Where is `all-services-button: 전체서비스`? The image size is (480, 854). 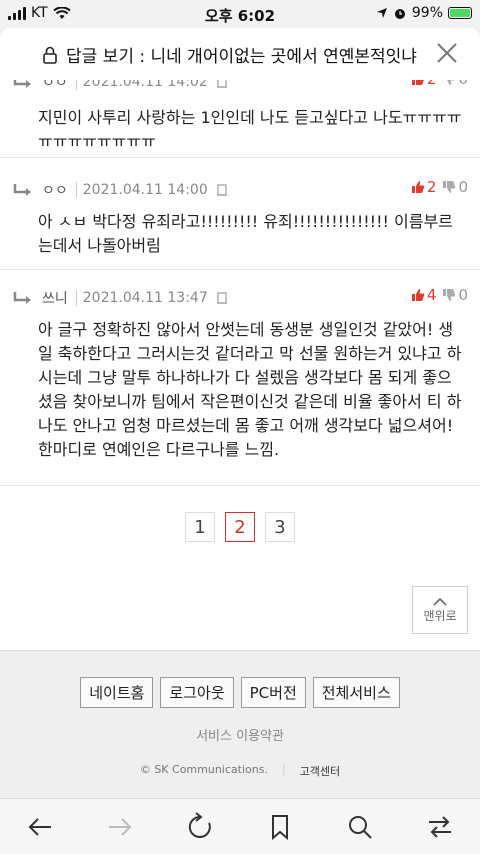
all-services-button: 전체서비스 is located at coordinates (356, 692).